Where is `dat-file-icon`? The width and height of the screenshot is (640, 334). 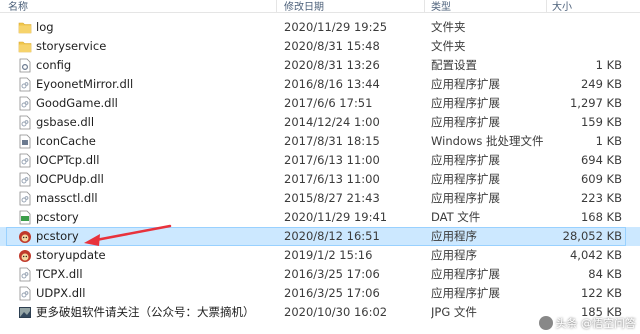 dat-file-icon is located at coordinates (25, 217).